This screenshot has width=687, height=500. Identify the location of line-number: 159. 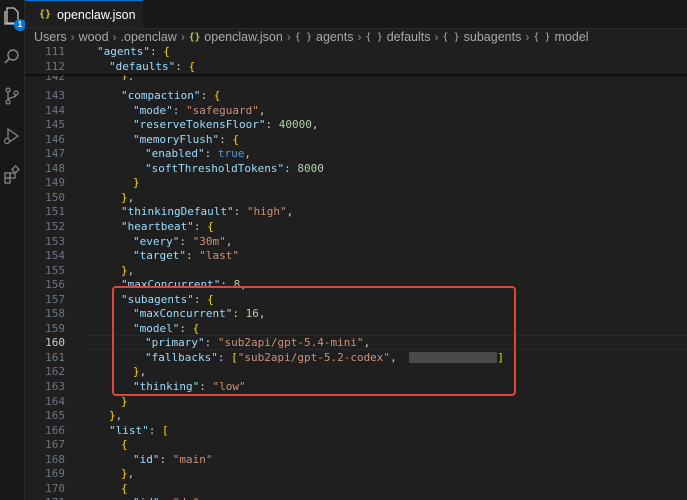
(55, 328).